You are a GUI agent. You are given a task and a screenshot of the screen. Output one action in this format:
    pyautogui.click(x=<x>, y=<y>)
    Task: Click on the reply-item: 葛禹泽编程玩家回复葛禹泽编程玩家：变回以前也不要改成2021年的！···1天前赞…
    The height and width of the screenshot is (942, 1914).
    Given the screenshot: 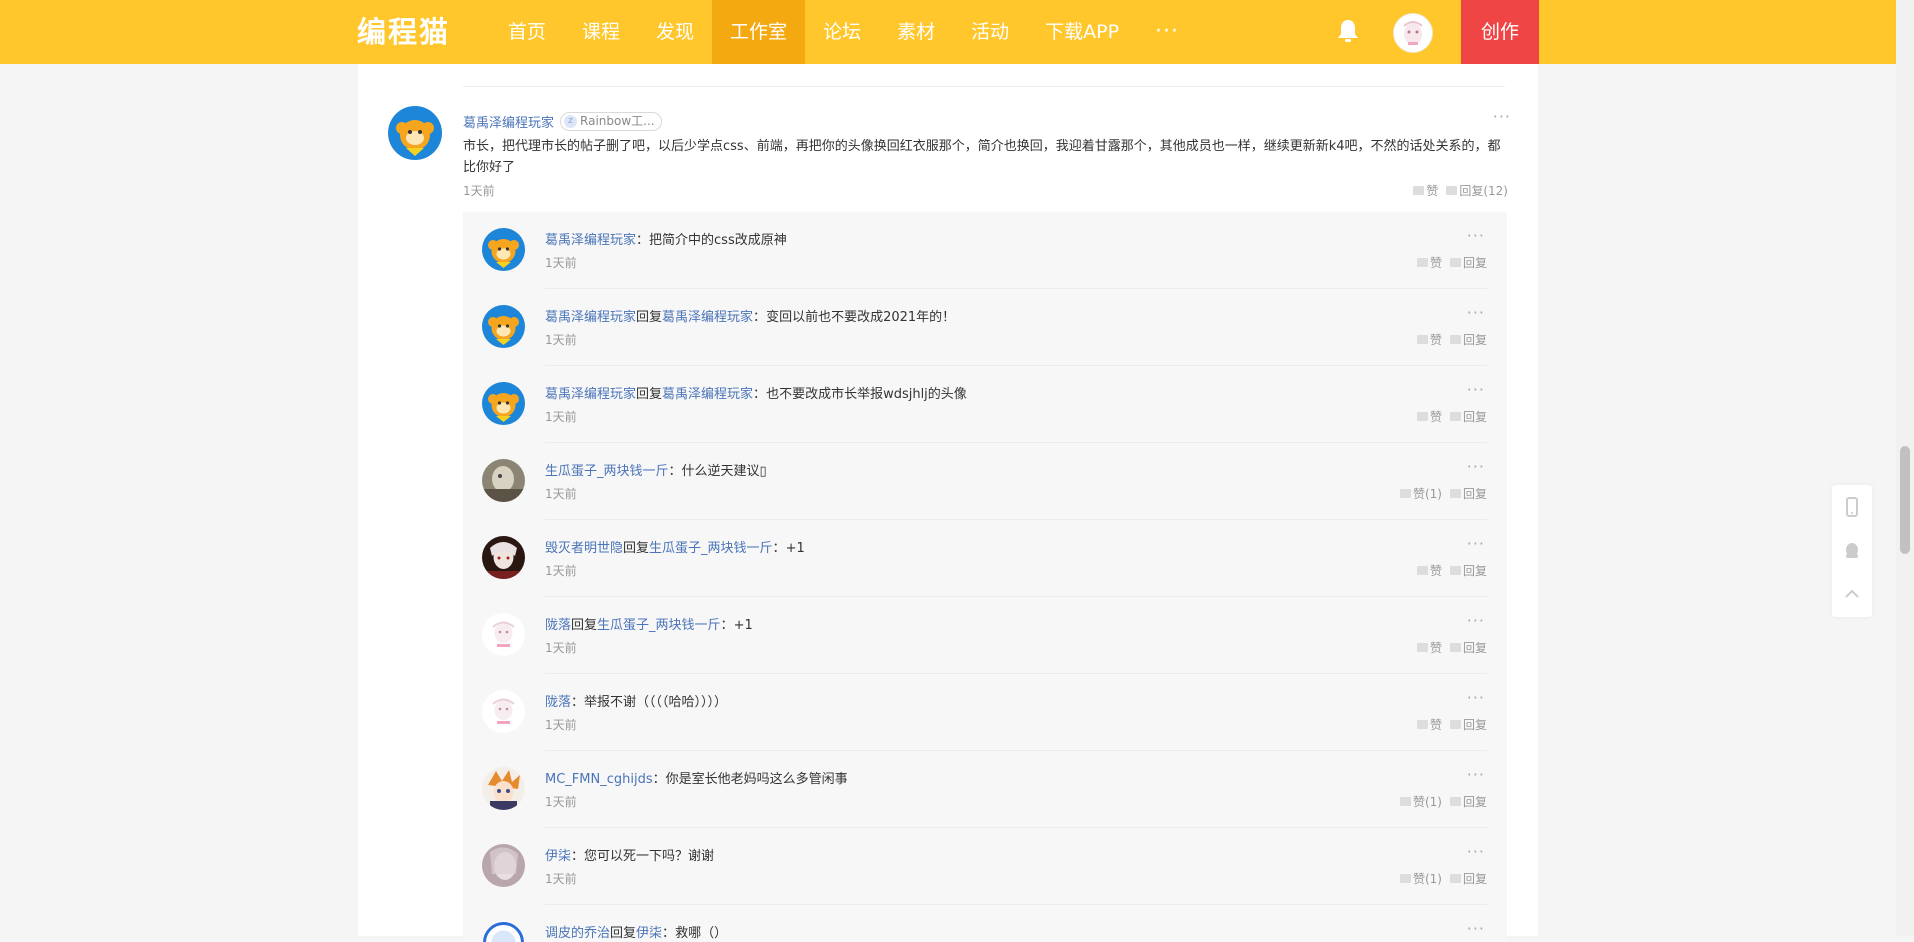 What is the action you would take?
    pyautogui.click(x=985, y=327)
    